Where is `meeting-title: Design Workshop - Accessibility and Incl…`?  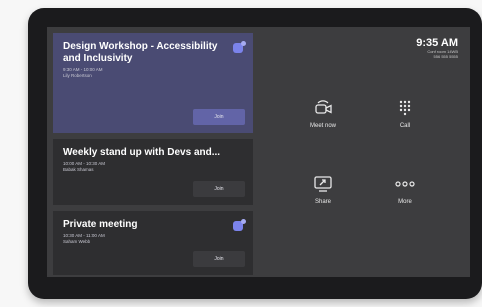
meeting-title: Design Workshop - Accessibility and Incl… is located at coordinates (140, 52).